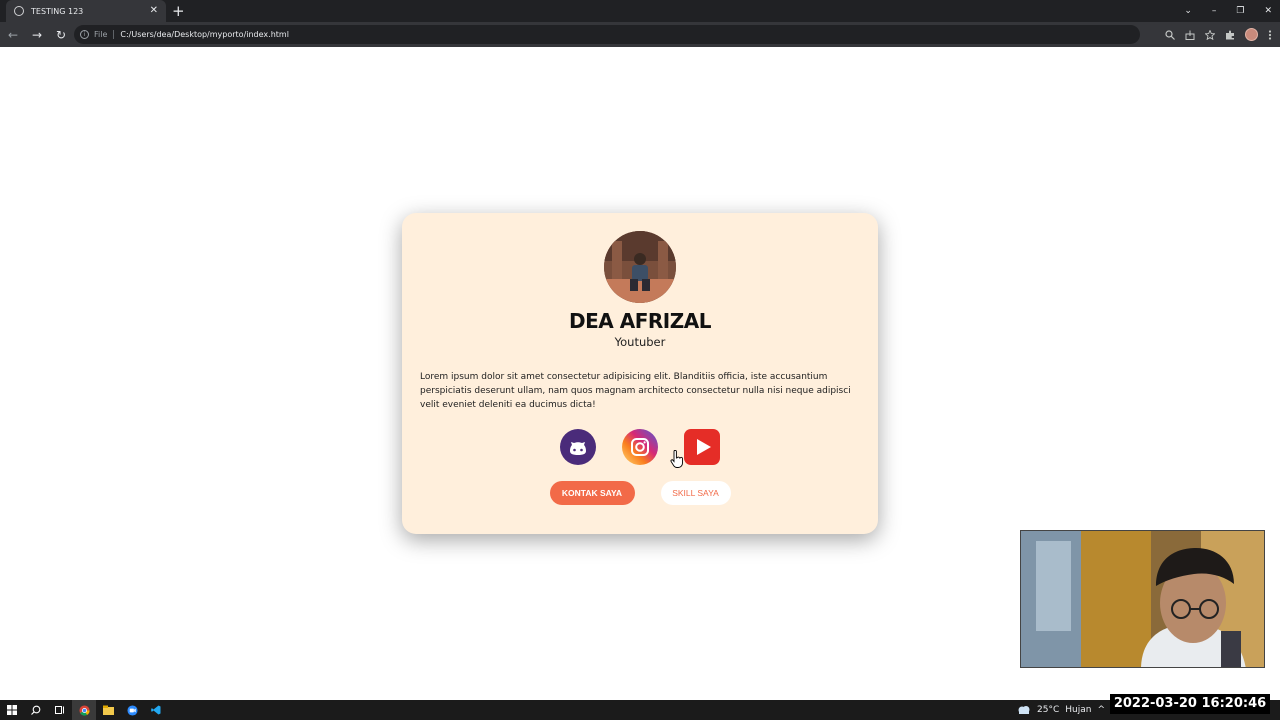 This screenshot has width=1280, height=720. What do you see at coordinates (61, 35) in the screenshot?
I see `reload-icon: ↻` at bounding box center [61, 35].